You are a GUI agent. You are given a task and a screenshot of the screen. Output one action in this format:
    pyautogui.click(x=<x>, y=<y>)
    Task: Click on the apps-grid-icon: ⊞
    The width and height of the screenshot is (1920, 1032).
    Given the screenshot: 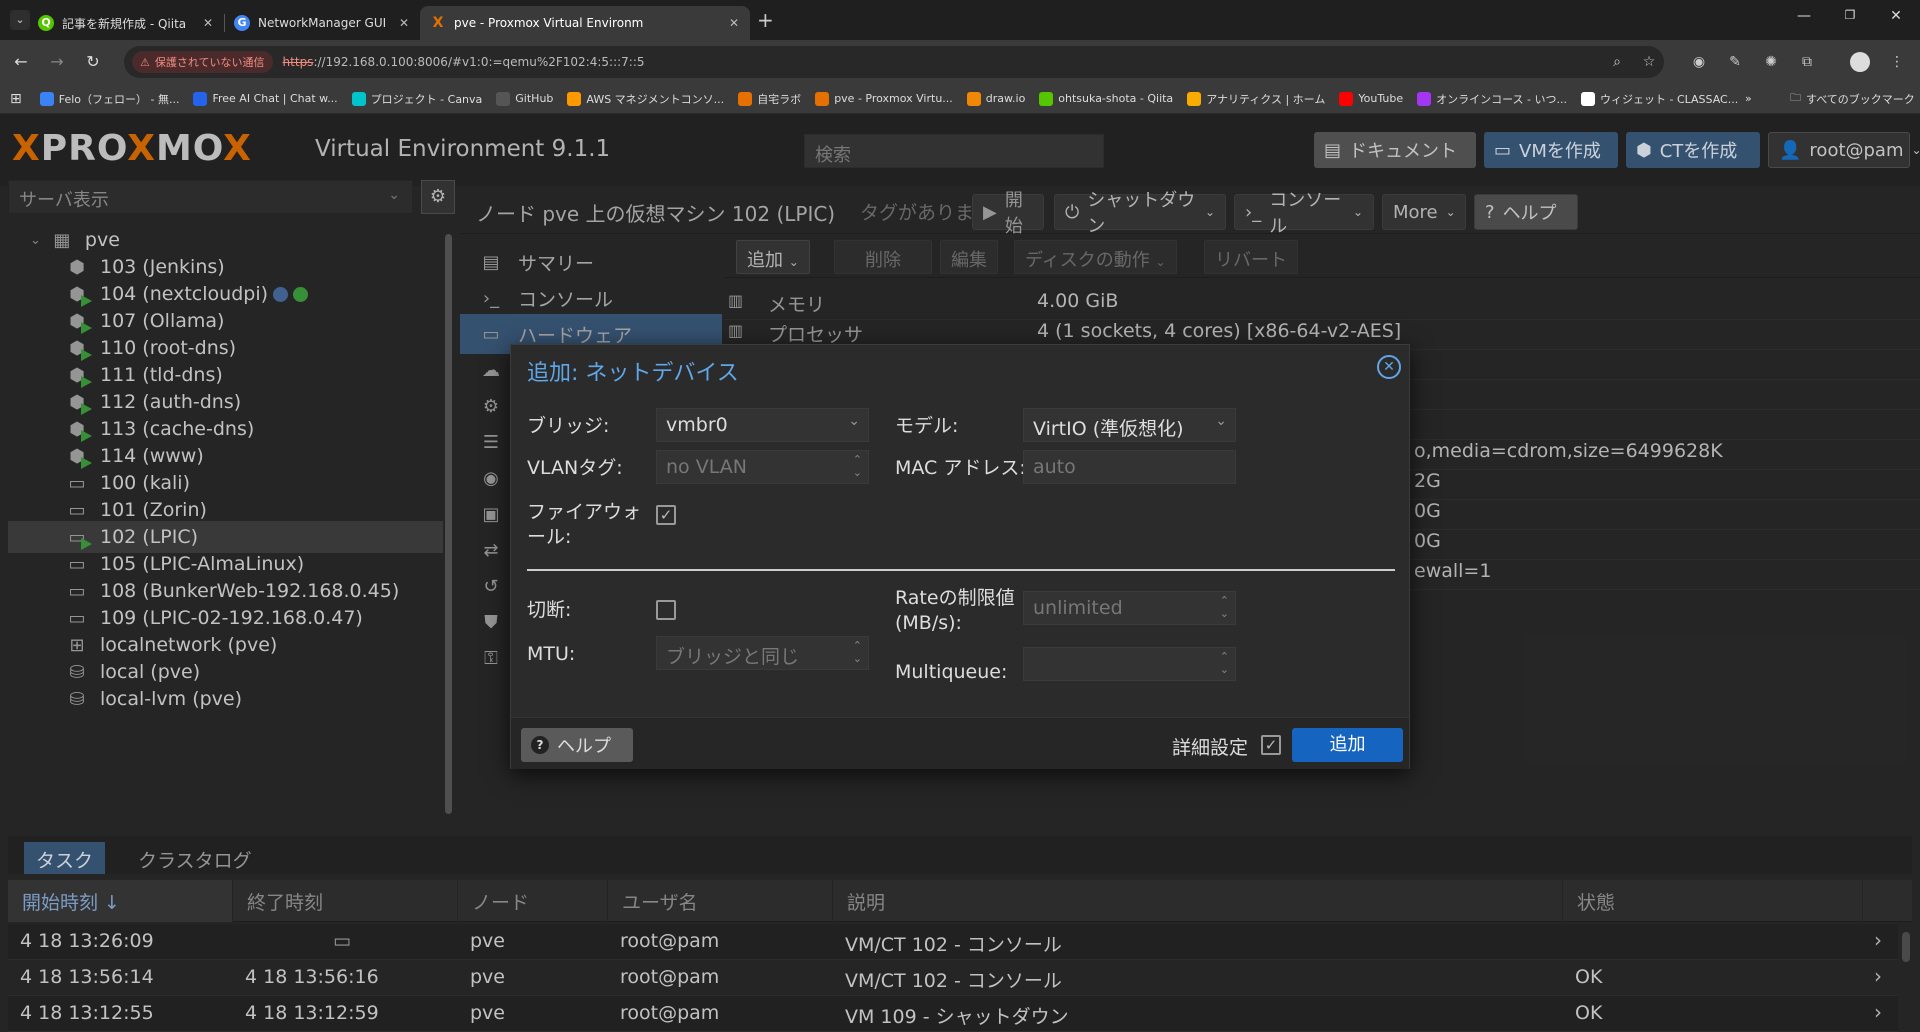 What is the action you would take?
    pyautogui.click(x=16, y=99)
    